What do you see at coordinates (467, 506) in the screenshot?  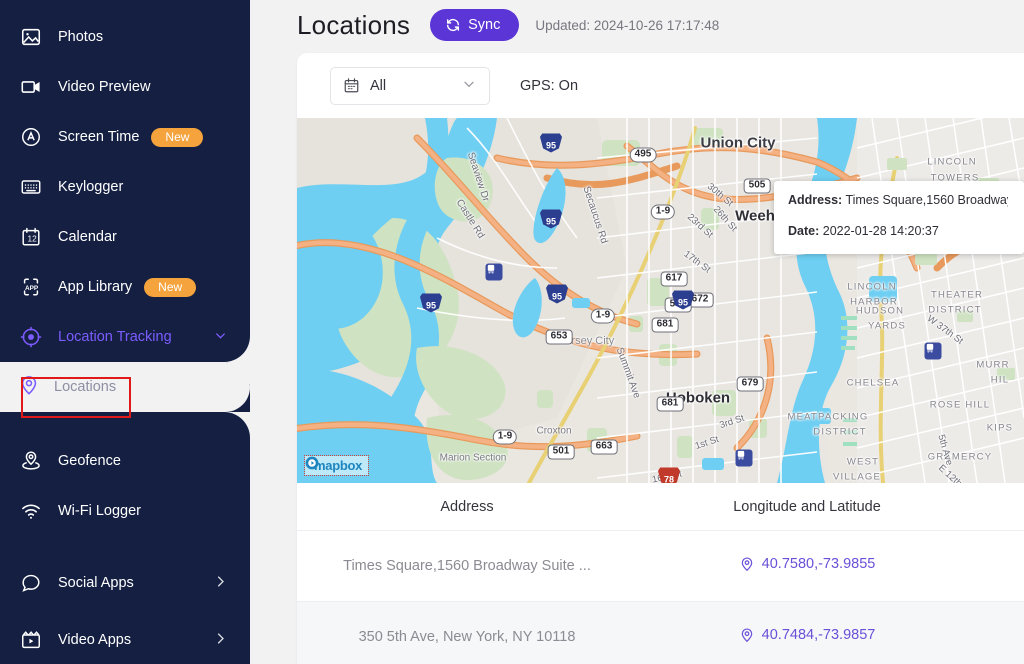 I see `column-header-address: Address` at bounding box center [467, 506].